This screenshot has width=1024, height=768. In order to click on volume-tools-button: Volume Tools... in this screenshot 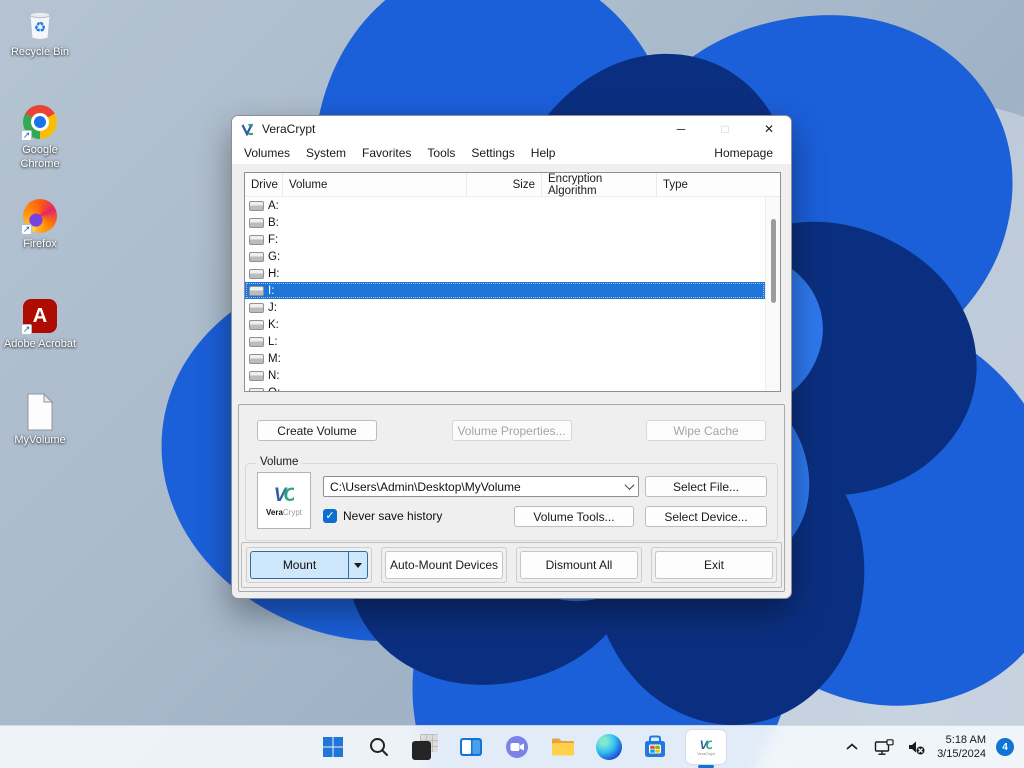, I will do `click(574, 516)`.